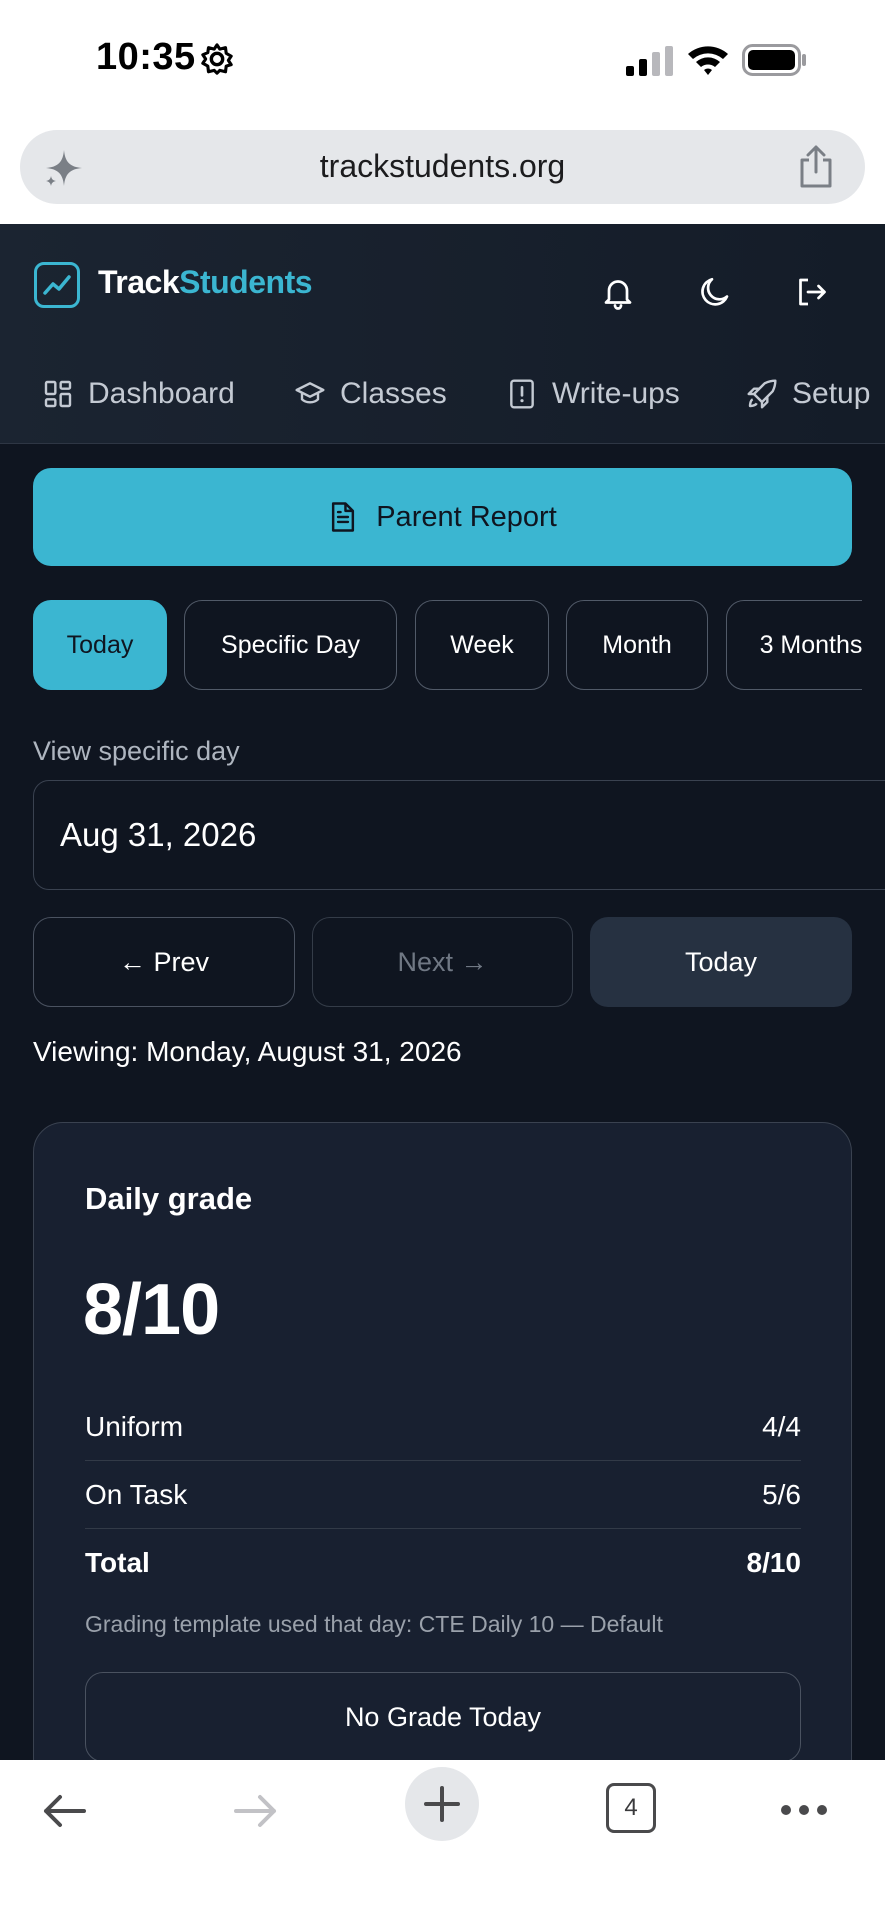 This screenshot has width=885, height=1920. I want to click on nav-classes: Classes, so click(370, 394).